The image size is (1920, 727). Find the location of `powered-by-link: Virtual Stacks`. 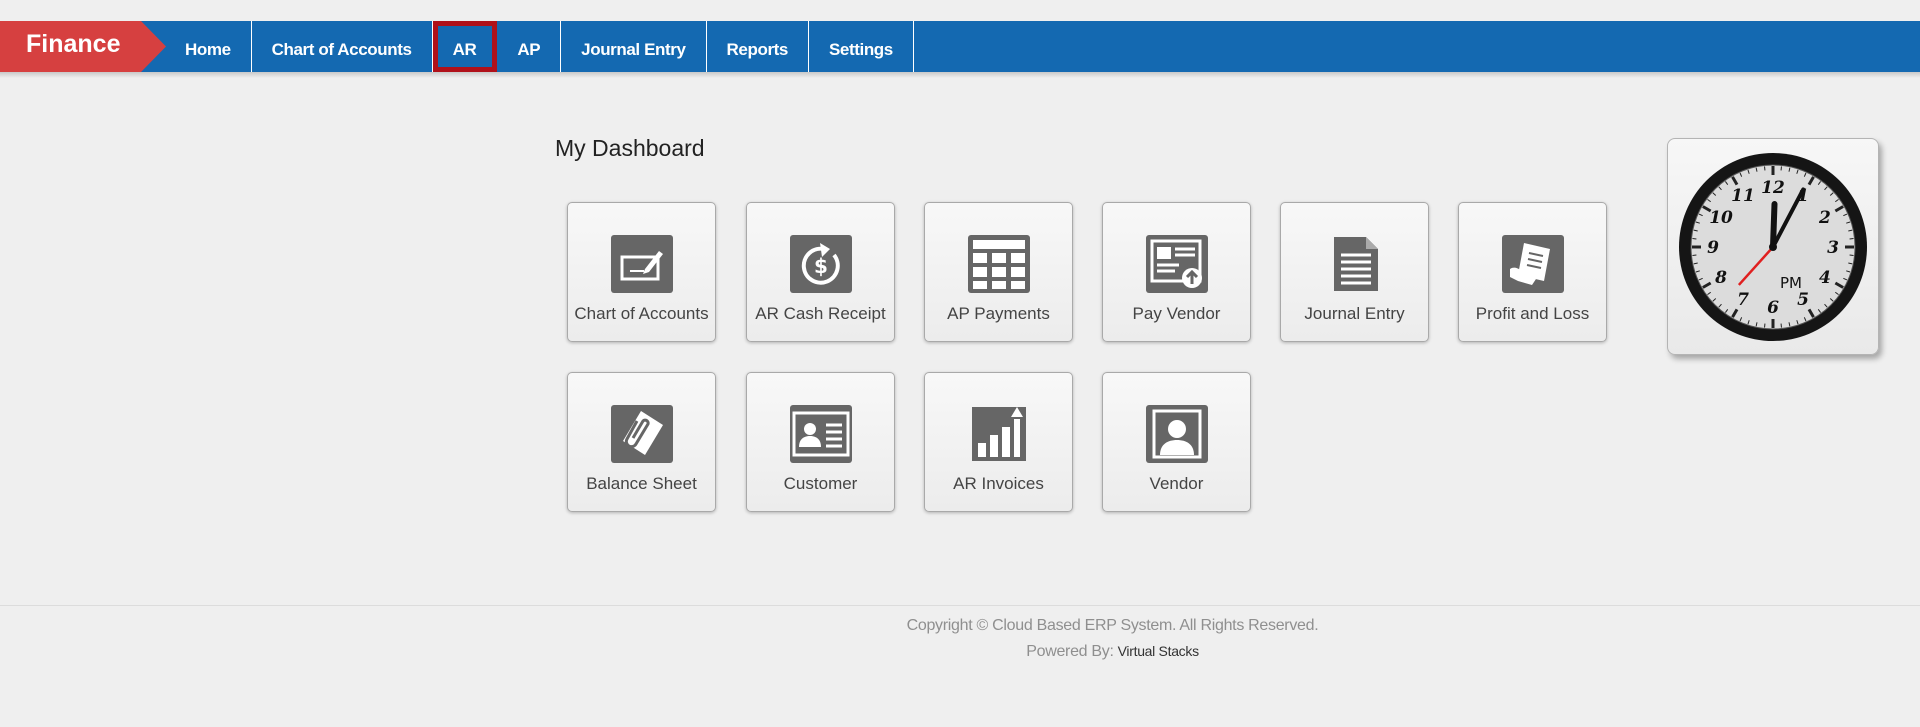

powered-by-link: Virtual Stacks is located at coordinates (1158, 651).